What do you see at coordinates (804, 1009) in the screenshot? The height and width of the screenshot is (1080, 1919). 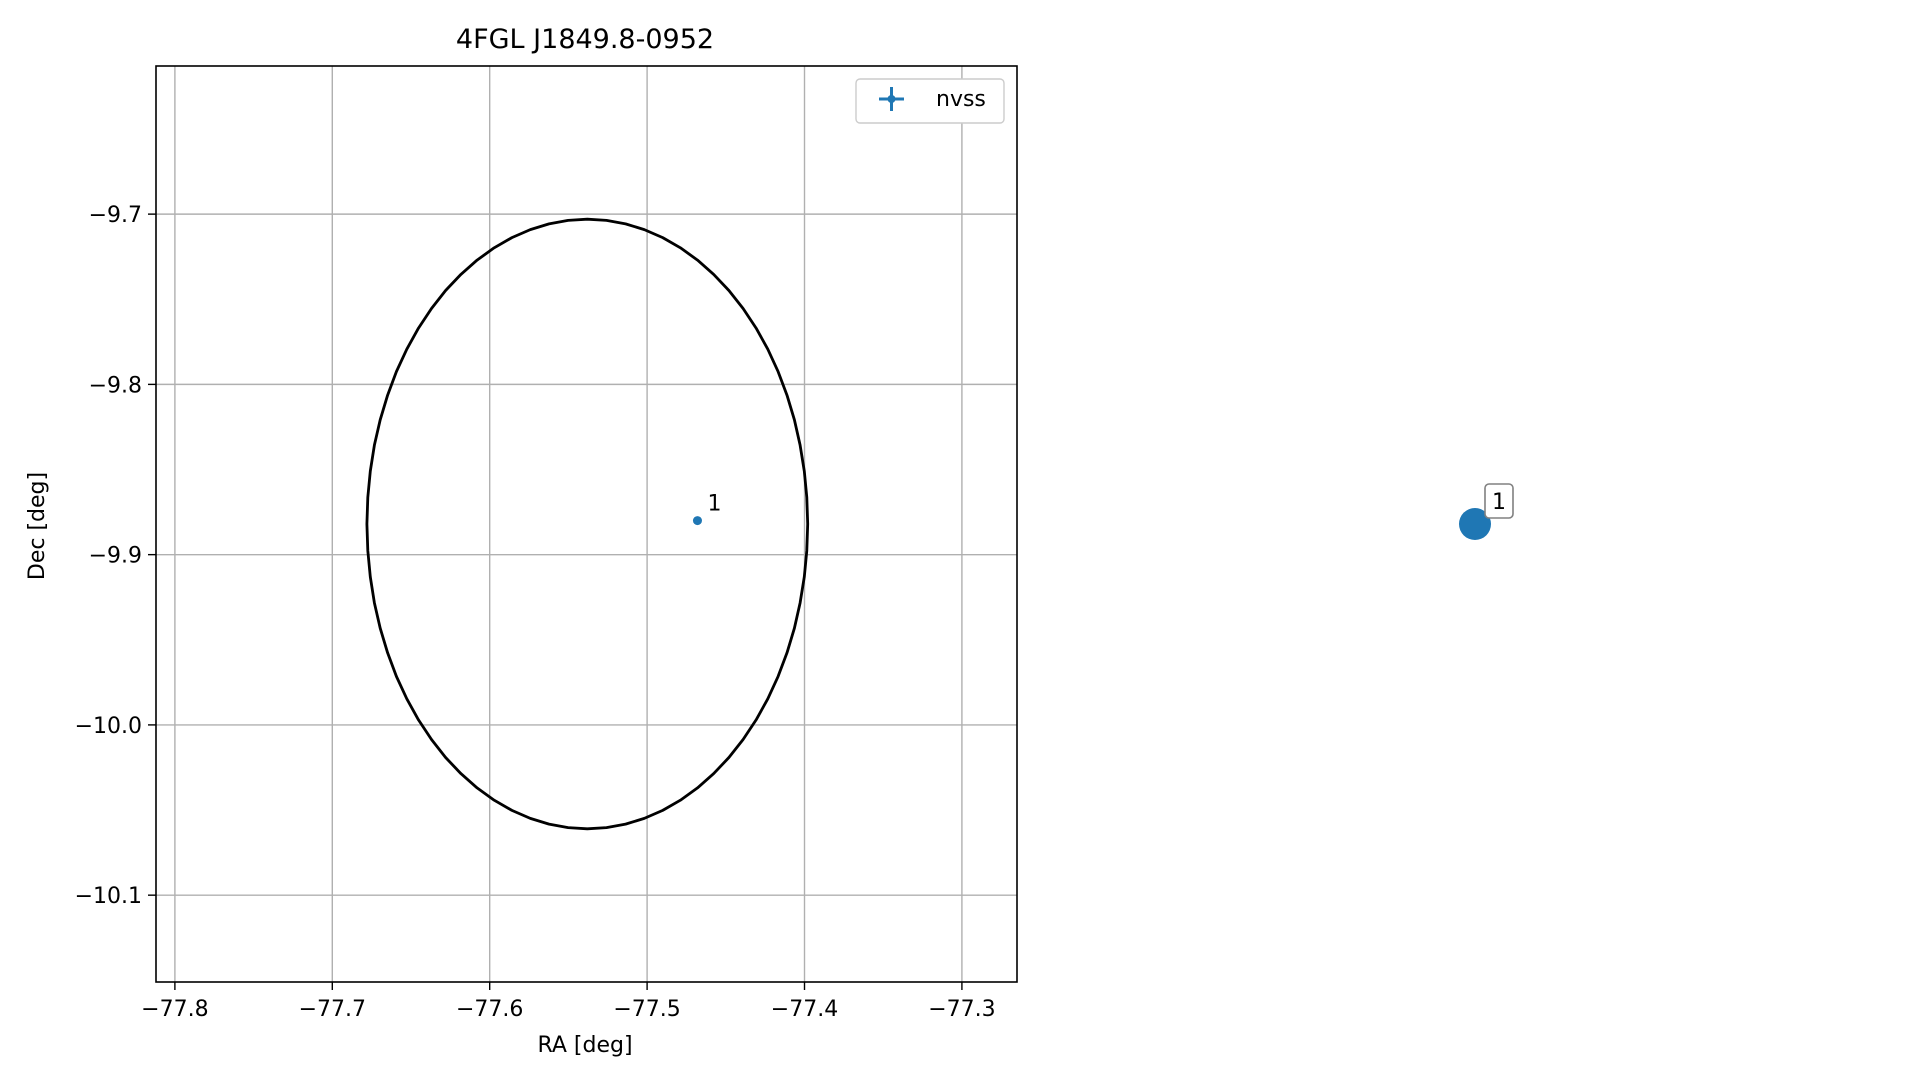 I see `x-tick-label: −77.4` at bounding box center [804, 1009].